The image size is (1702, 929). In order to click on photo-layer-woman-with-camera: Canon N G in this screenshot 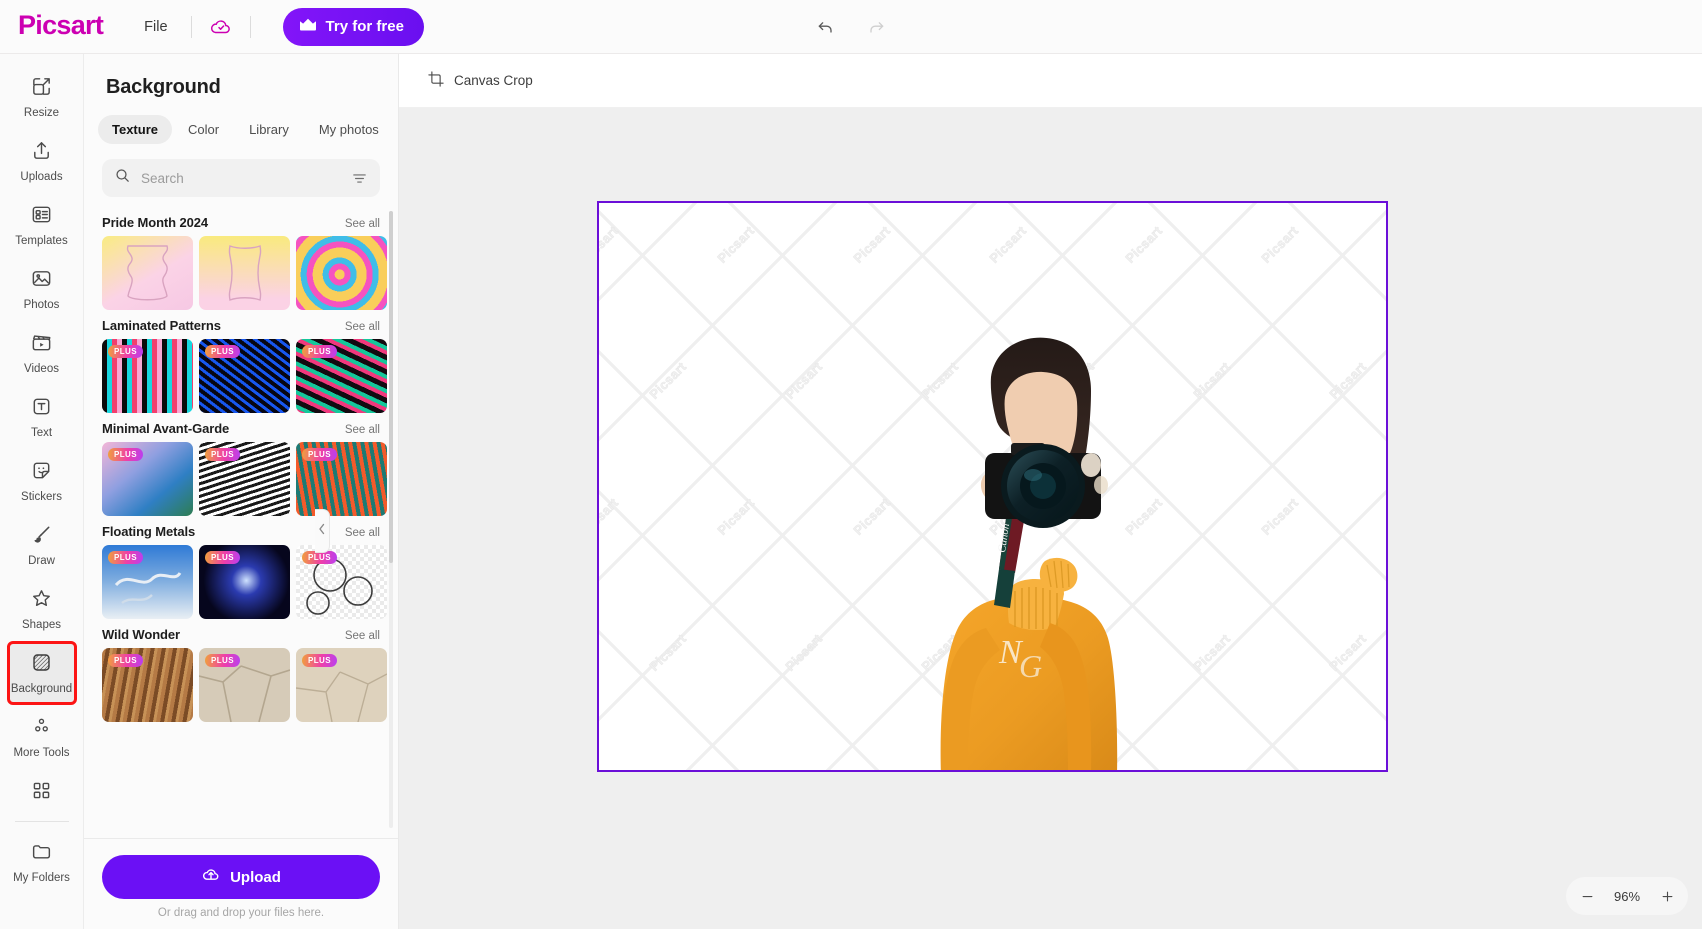, I will do `click(1020, 548)`.